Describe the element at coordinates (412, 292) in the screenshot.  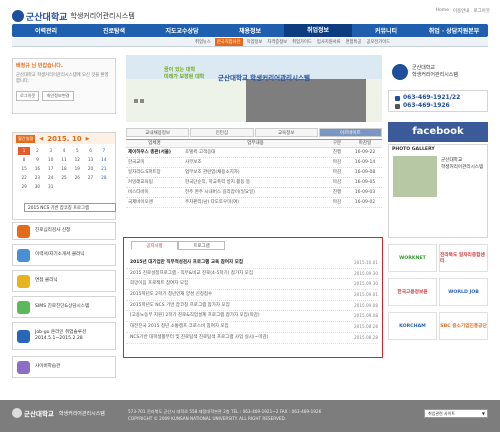
I see `keis-link: 한국고용정보원` at that location.